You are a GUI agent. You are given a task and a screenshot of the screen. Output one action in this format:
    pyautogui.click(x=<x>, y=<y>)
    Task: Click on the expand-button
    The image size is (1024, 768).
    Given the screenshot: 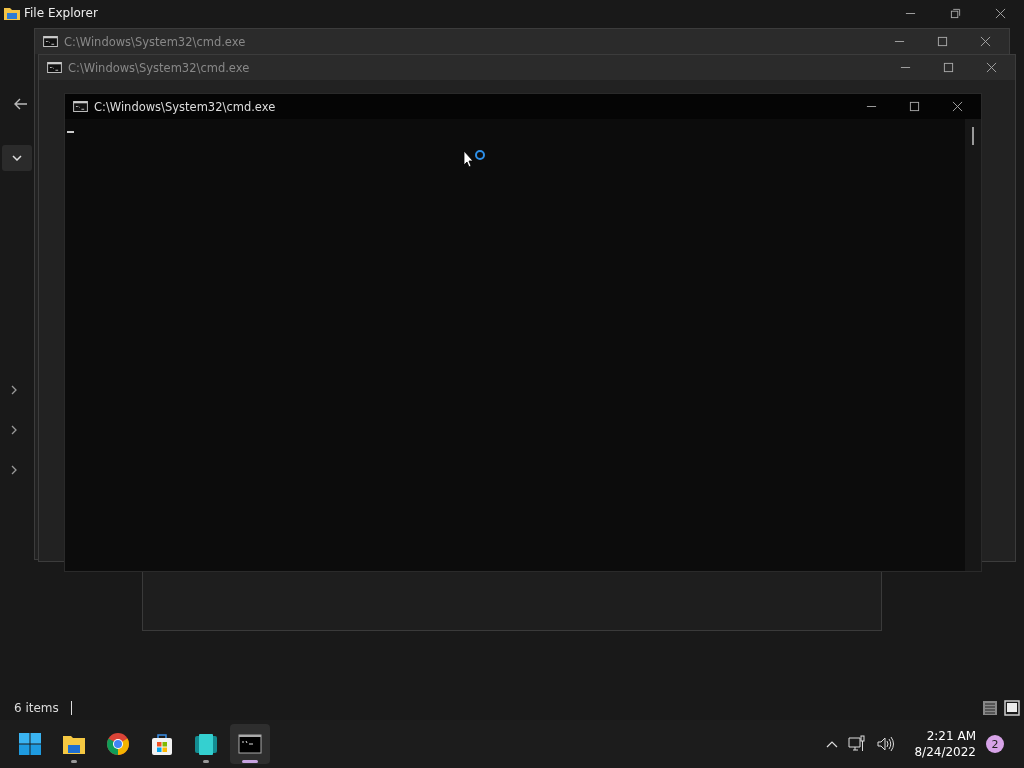 What is the action you would take?
    pyautogui.click(x=17, y=158)
    